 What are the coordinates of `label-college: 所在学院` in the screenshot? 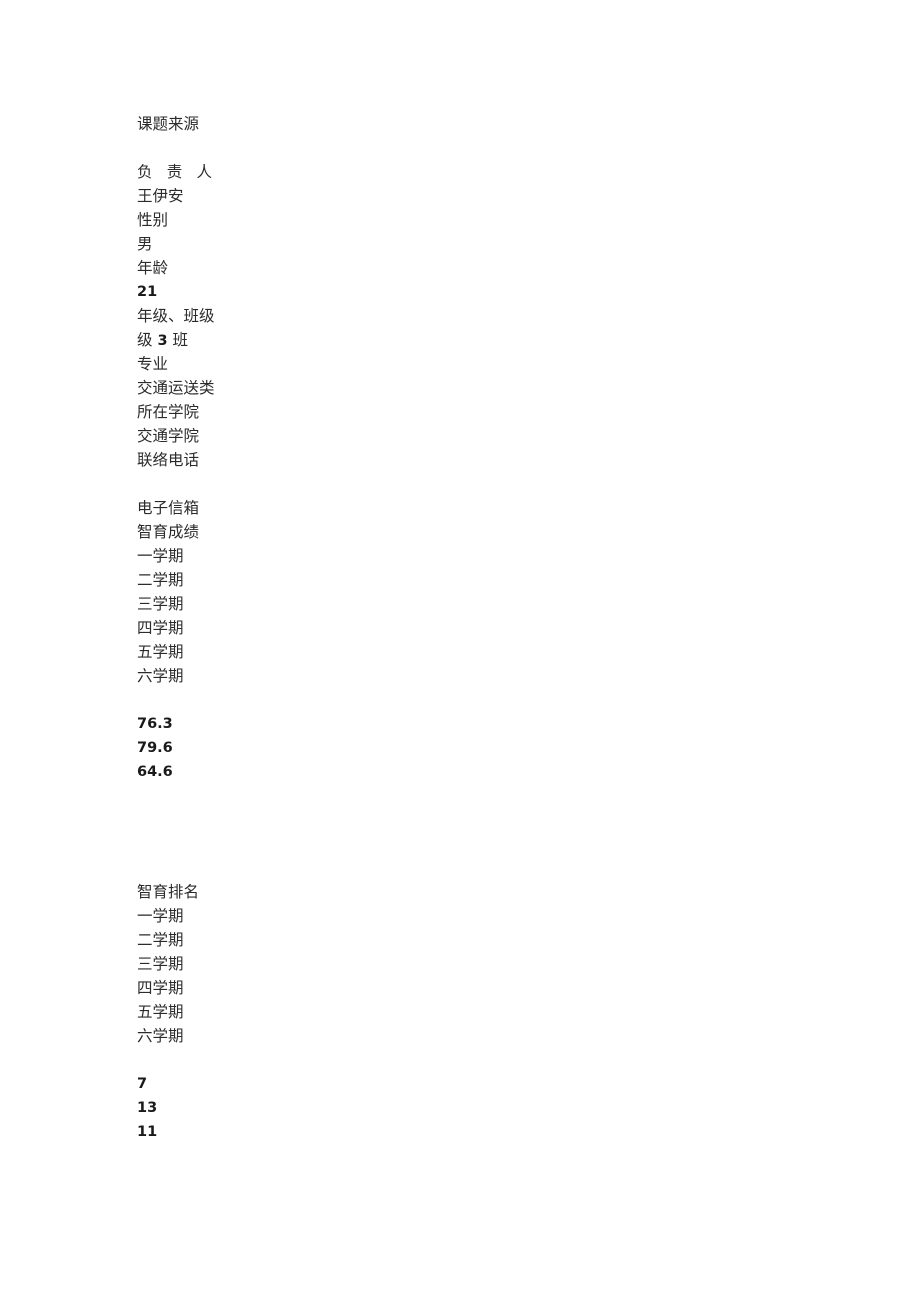 It's located at (168, 412).